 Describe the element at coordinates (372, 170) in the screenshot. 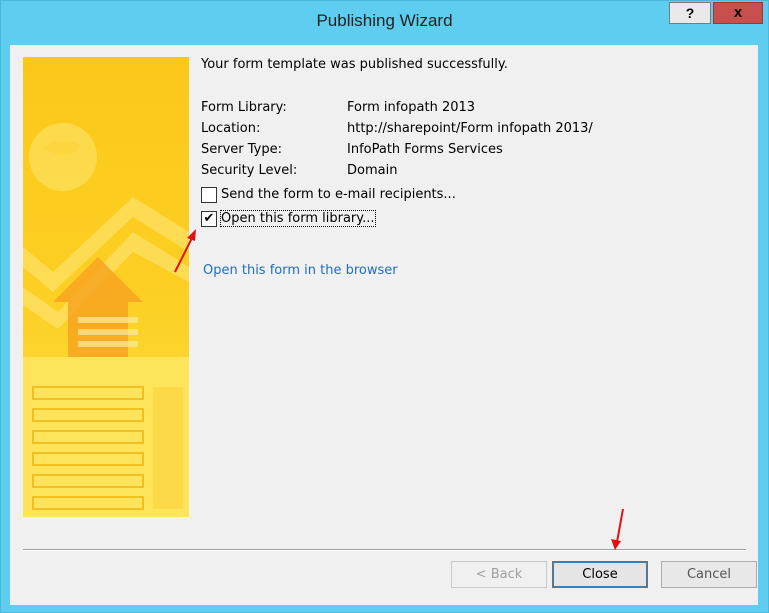

I see `info-value: Domain` at that location.